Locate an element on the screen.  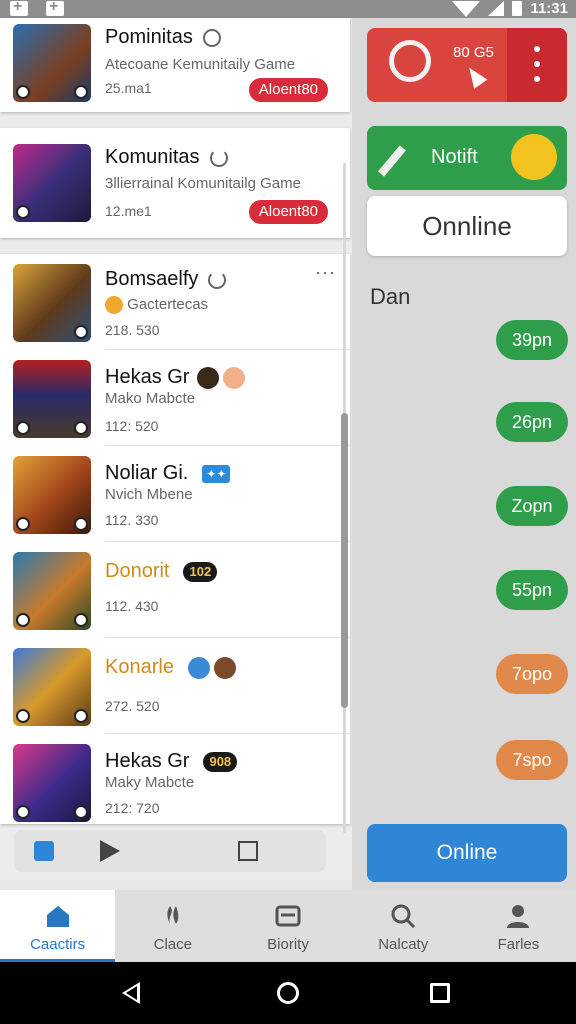
upload-icon is located at coordinates (44, 851).